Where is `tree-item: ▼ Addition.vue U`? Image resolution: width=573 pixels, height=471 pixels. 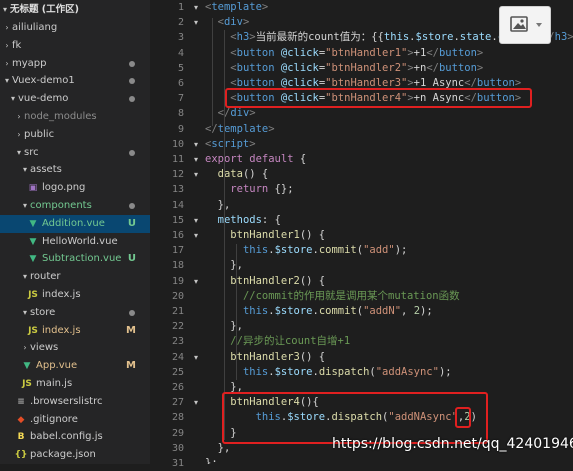
tree-item: ▼ Addition.vue U is located at coordinates (75, 223).